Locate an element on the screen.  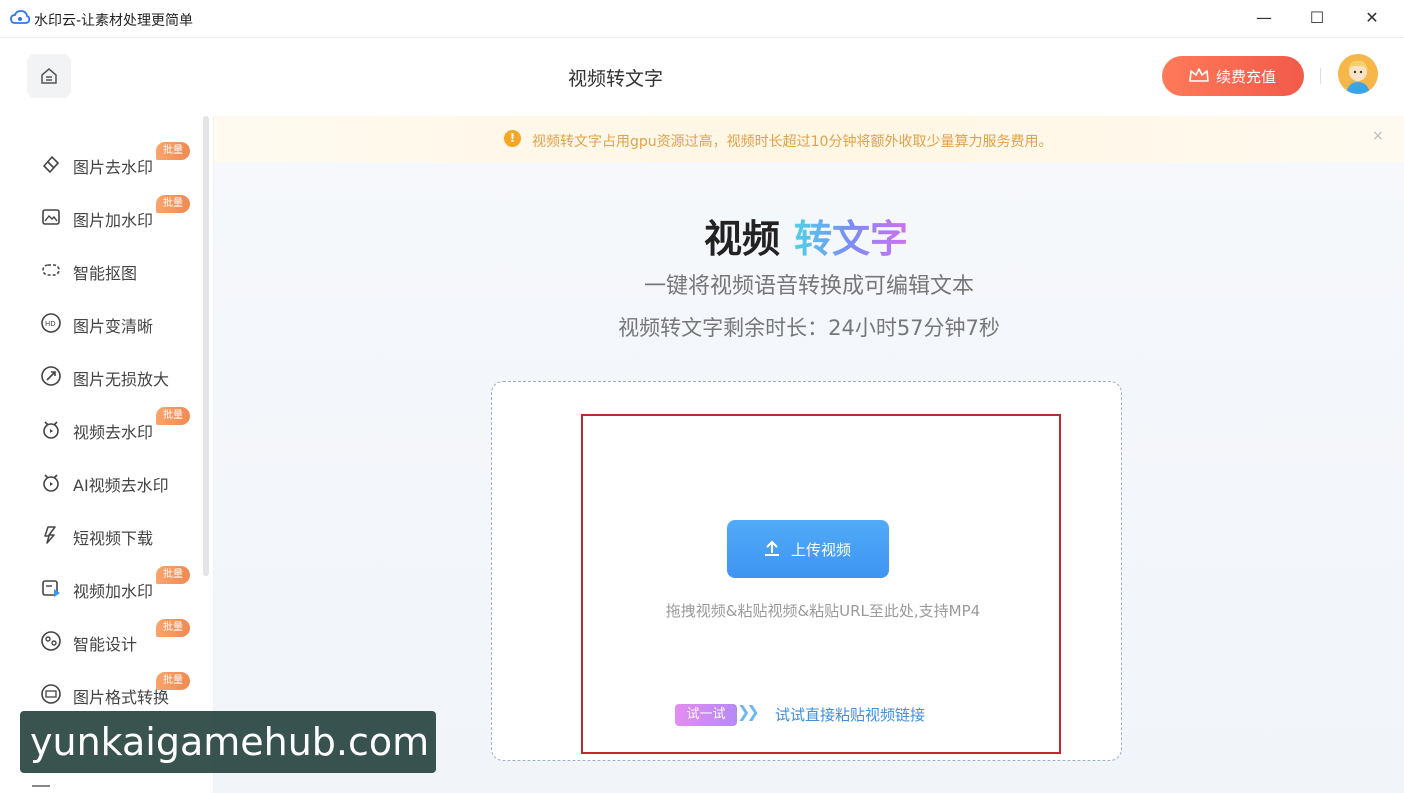
download-icon is located at coordinates (50, 535).